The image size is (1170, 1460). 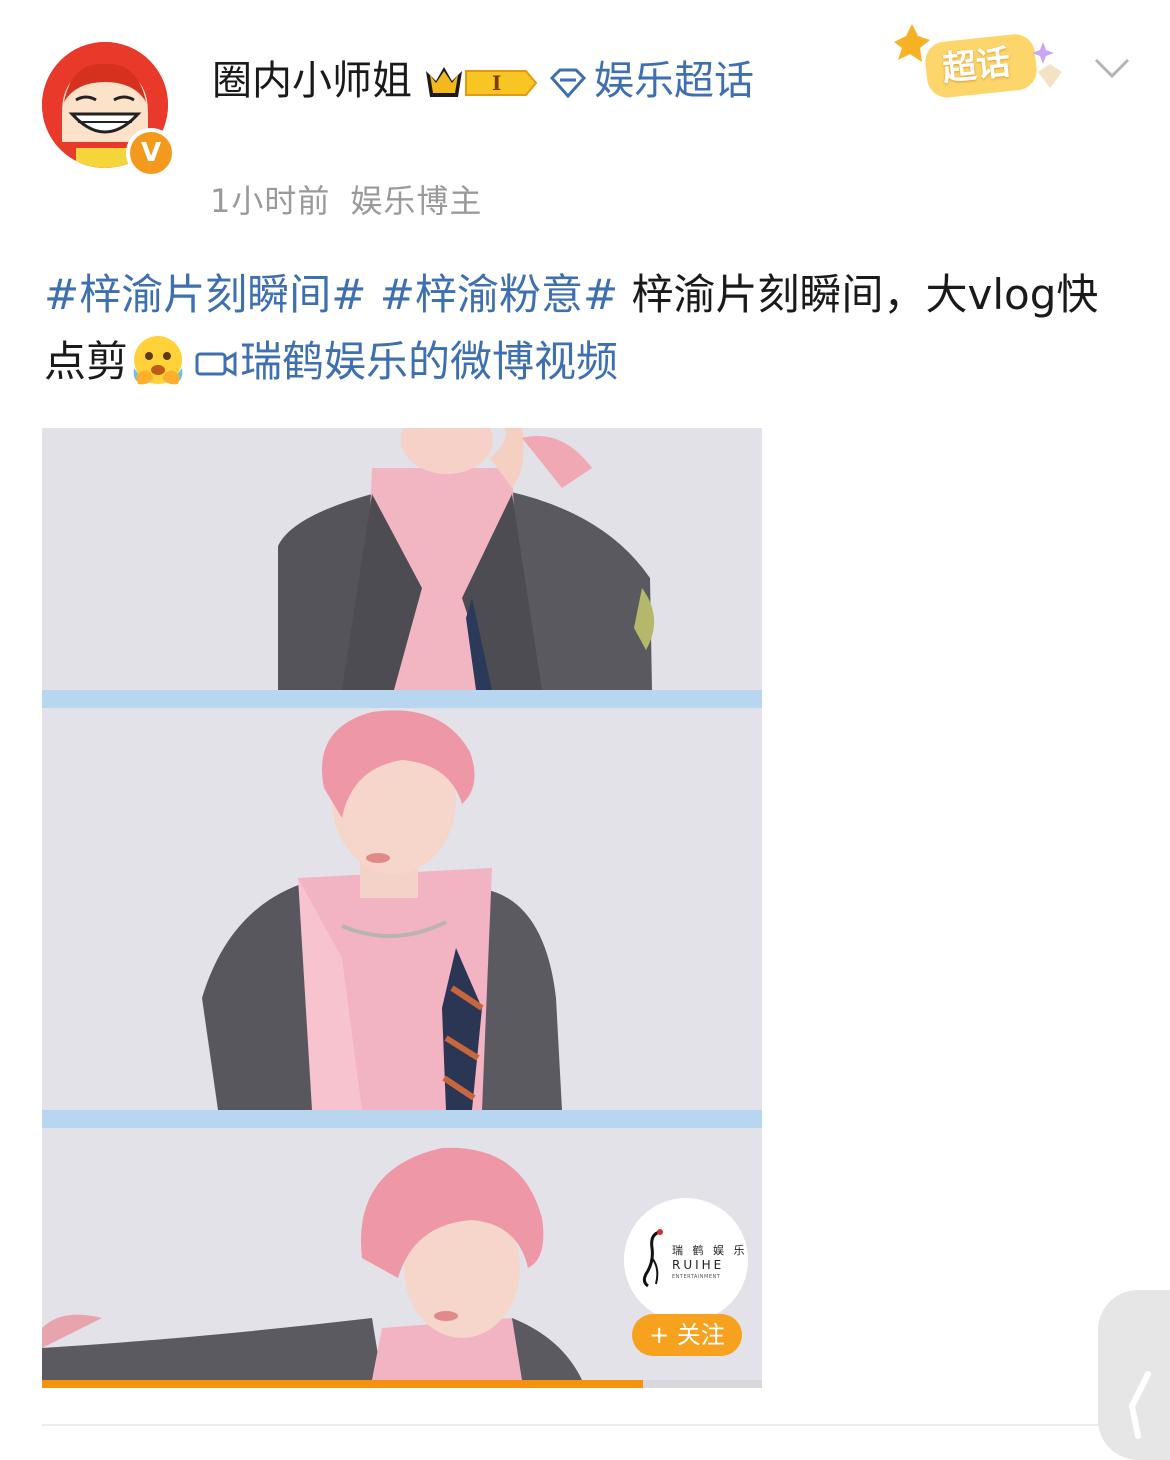 I want to click on post-meta: 1小时前 娱乐博主, so click(x=346, y=199).